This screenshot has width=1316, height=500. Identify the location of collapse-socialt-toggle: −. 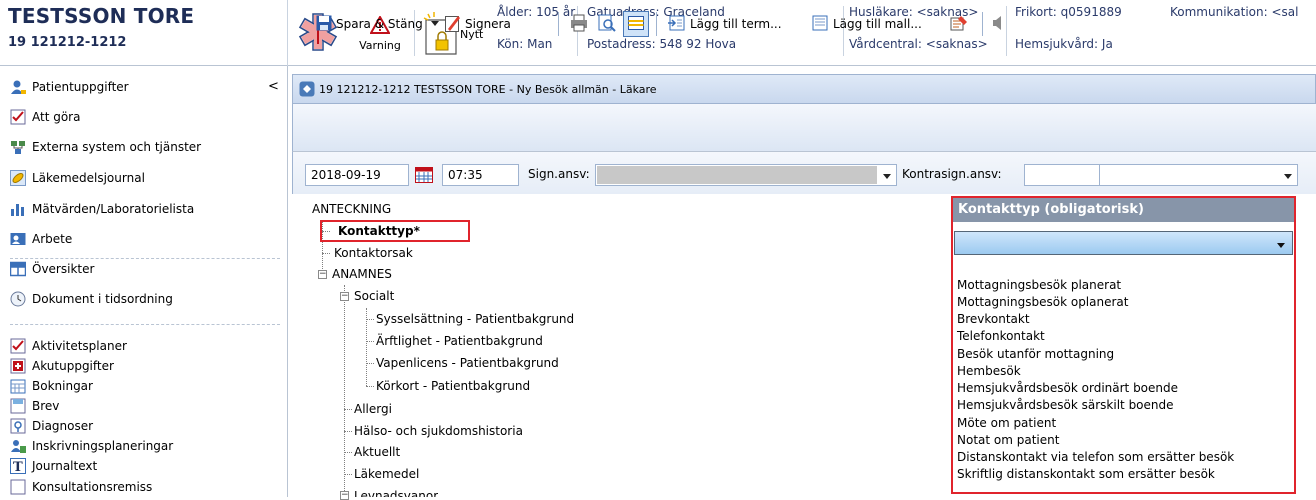
(344, 296).